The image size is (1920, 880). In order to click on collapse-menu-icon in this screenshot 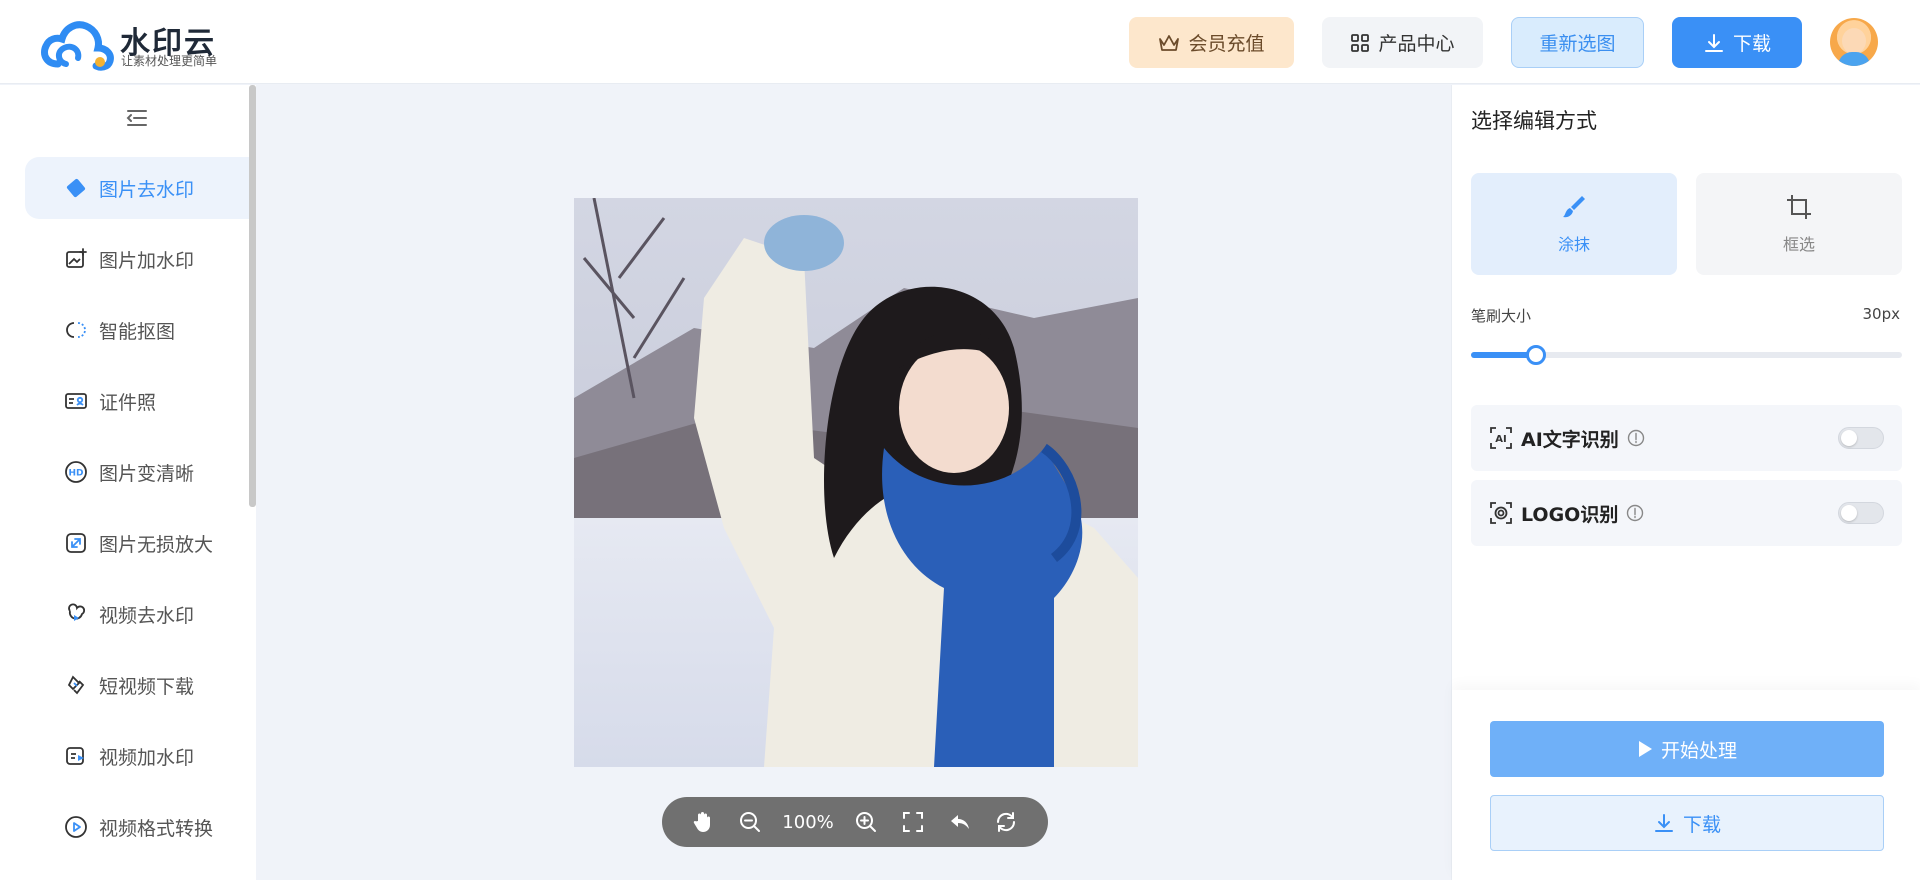, I will do `click(137, 118)`.